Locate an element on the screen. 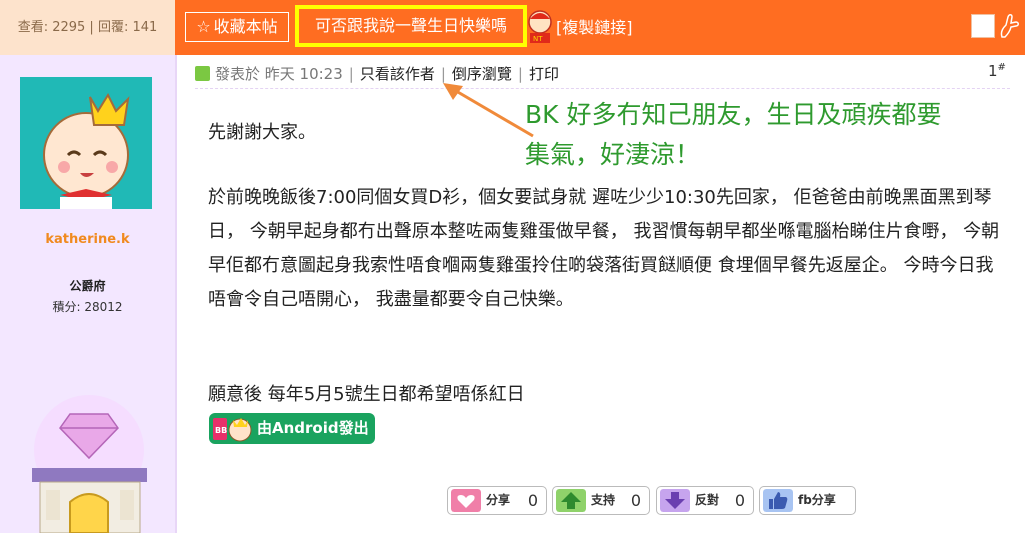  app-logo-icon: BB is located at coordinates (232, 430).